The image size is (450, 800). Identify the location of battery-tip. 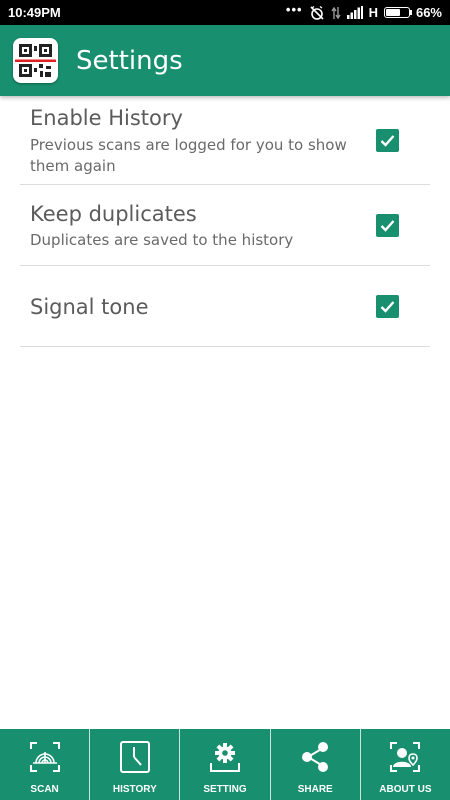
(410, 12).